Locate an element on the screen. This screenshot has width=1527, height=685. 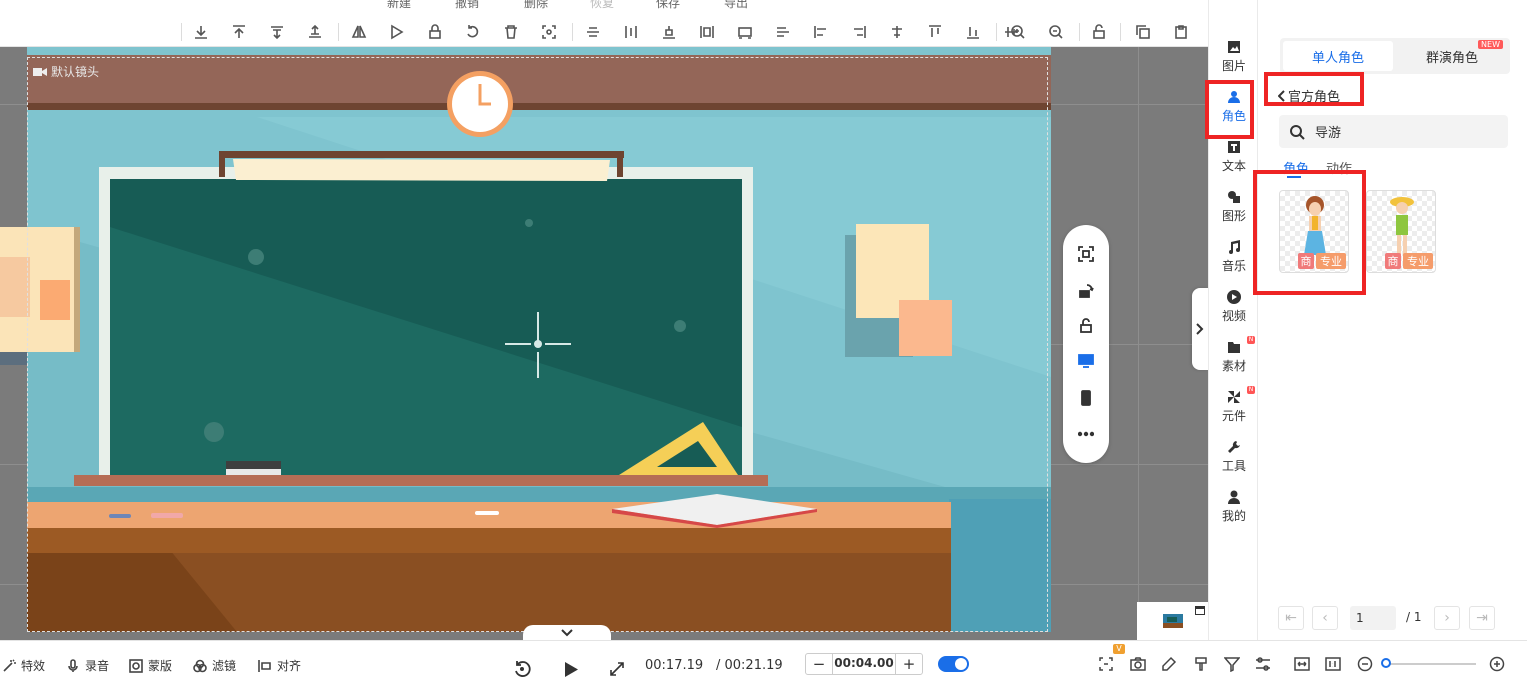
sidebar-item-tools: 工具 is located at coordinates (1234, 457).